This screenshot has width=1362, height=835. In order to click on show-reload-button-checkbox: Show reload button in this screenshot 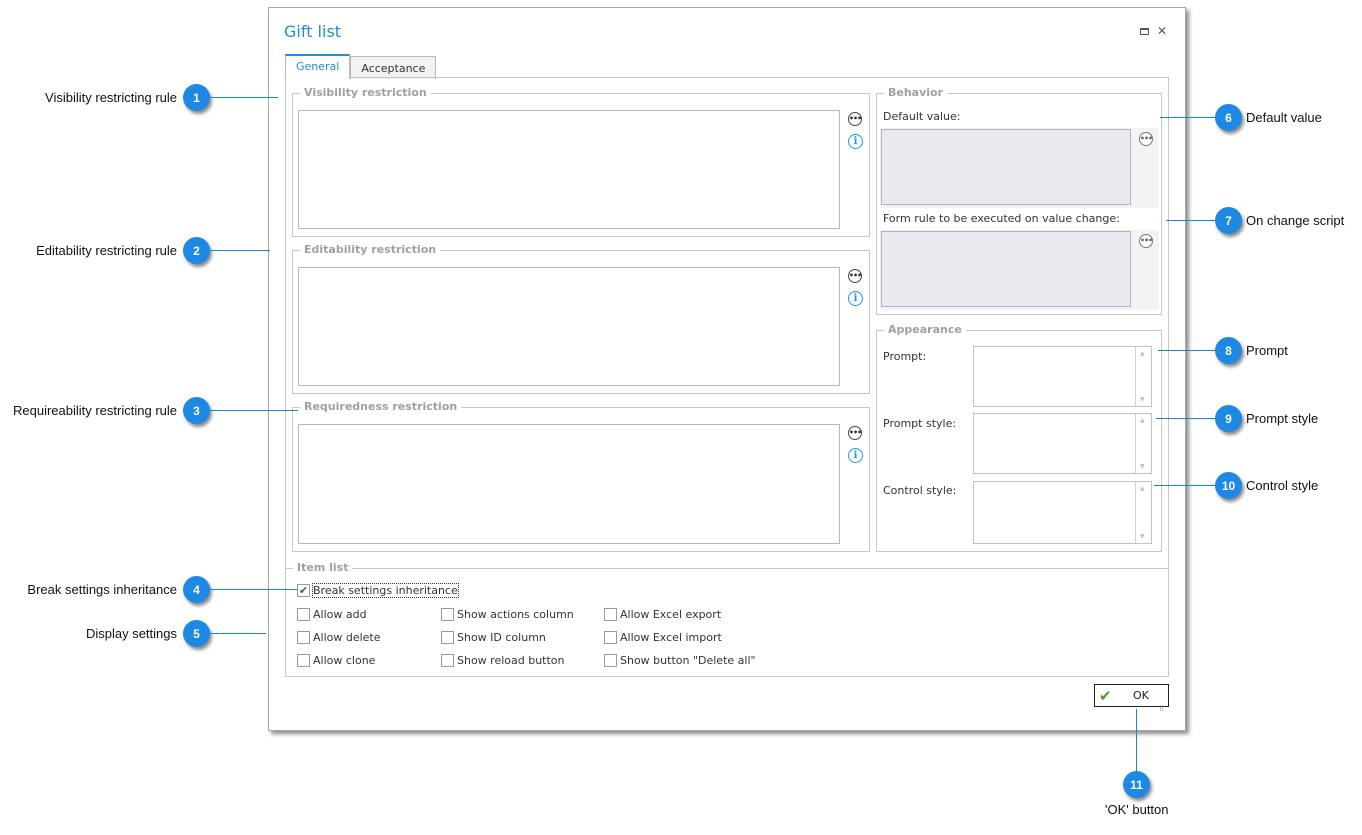, I will do `click(503, 660)`.